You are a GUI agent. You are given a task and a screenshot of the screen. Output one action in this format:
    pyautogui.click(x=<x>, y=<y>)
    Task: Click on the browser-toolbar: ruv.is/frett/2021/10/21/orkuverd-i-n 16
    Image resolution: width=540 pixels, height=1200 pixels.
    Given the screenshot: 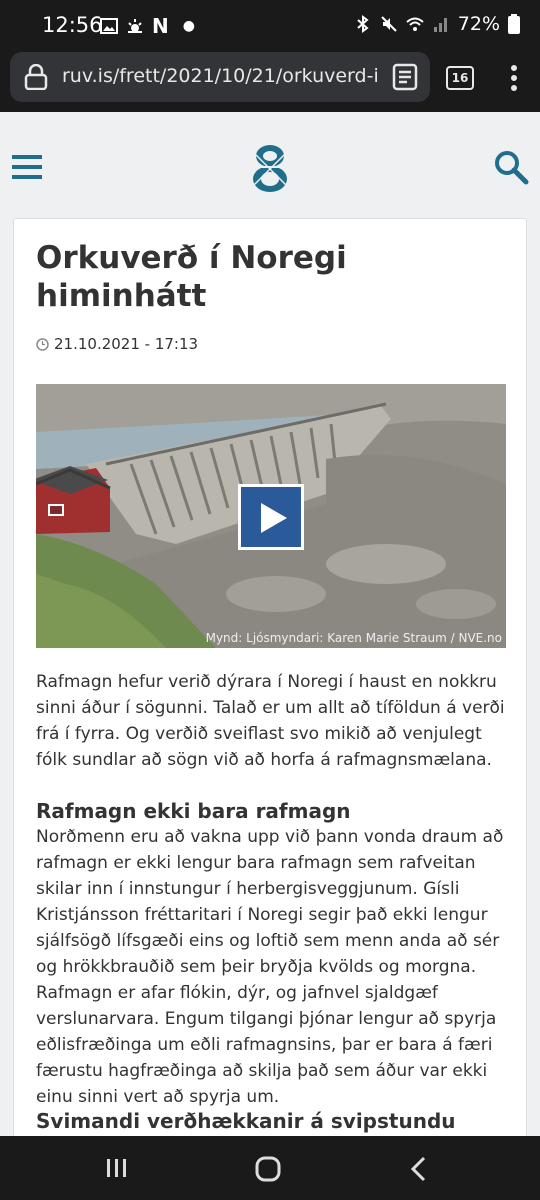 What is the action you would take?
    pyautogui.click(x=270, y=82)
    